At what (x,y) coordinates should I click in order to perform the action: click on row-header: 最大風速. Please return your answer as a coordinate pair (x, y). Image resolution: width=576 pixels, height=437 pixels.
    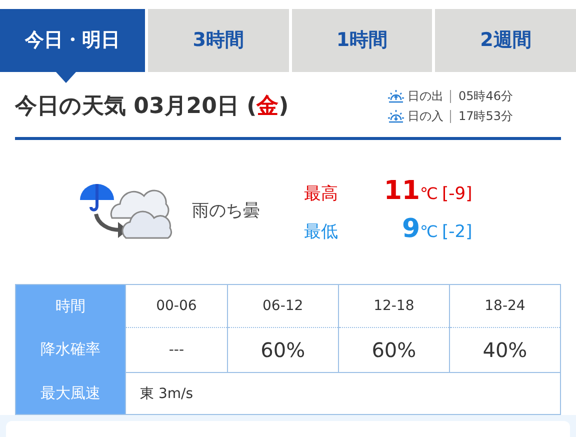
    Looking at the image, I should click on (71, 393).